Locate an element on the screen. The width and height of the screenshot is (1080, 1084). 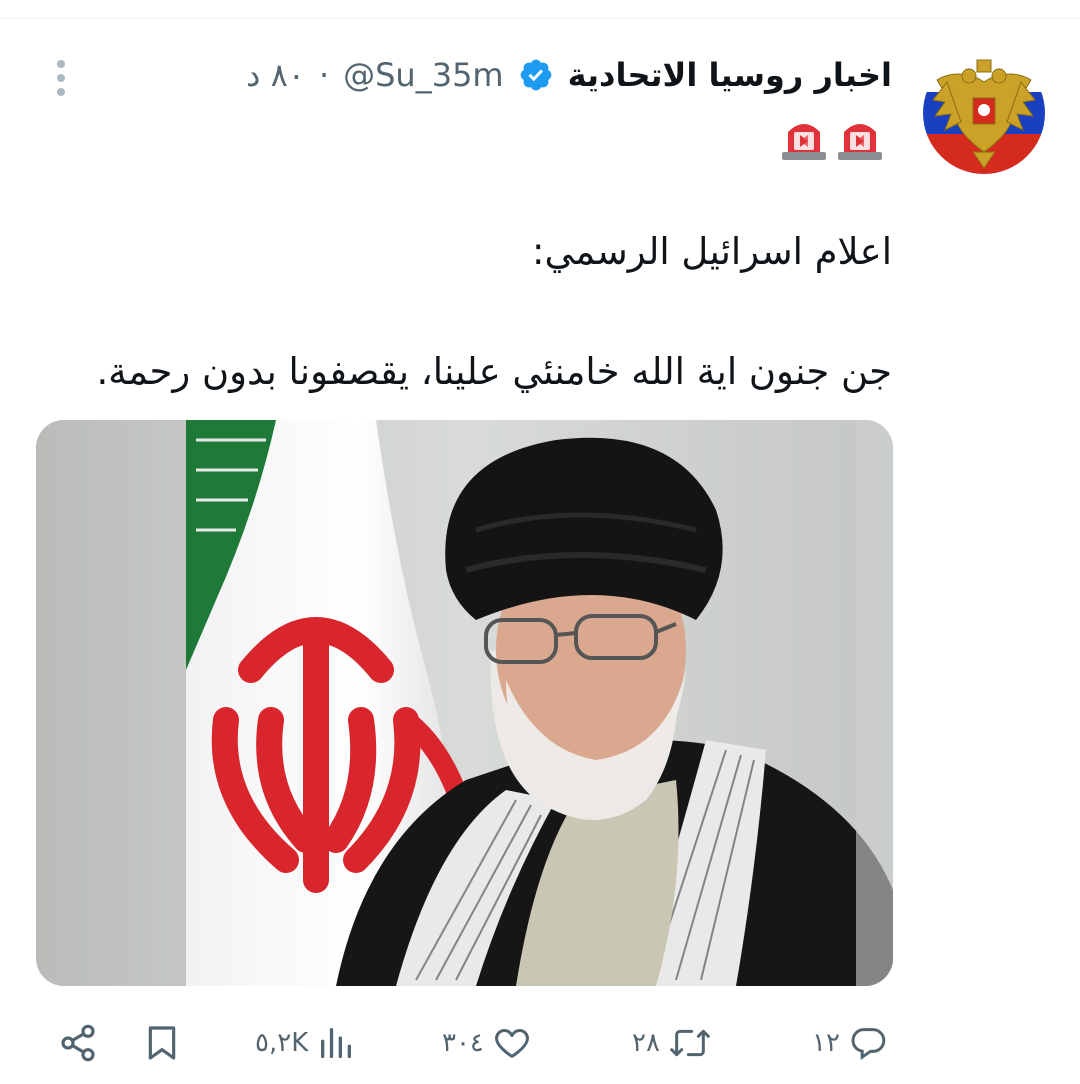
like-button: ٣٠٤ is located at coordinates (487, 1043).